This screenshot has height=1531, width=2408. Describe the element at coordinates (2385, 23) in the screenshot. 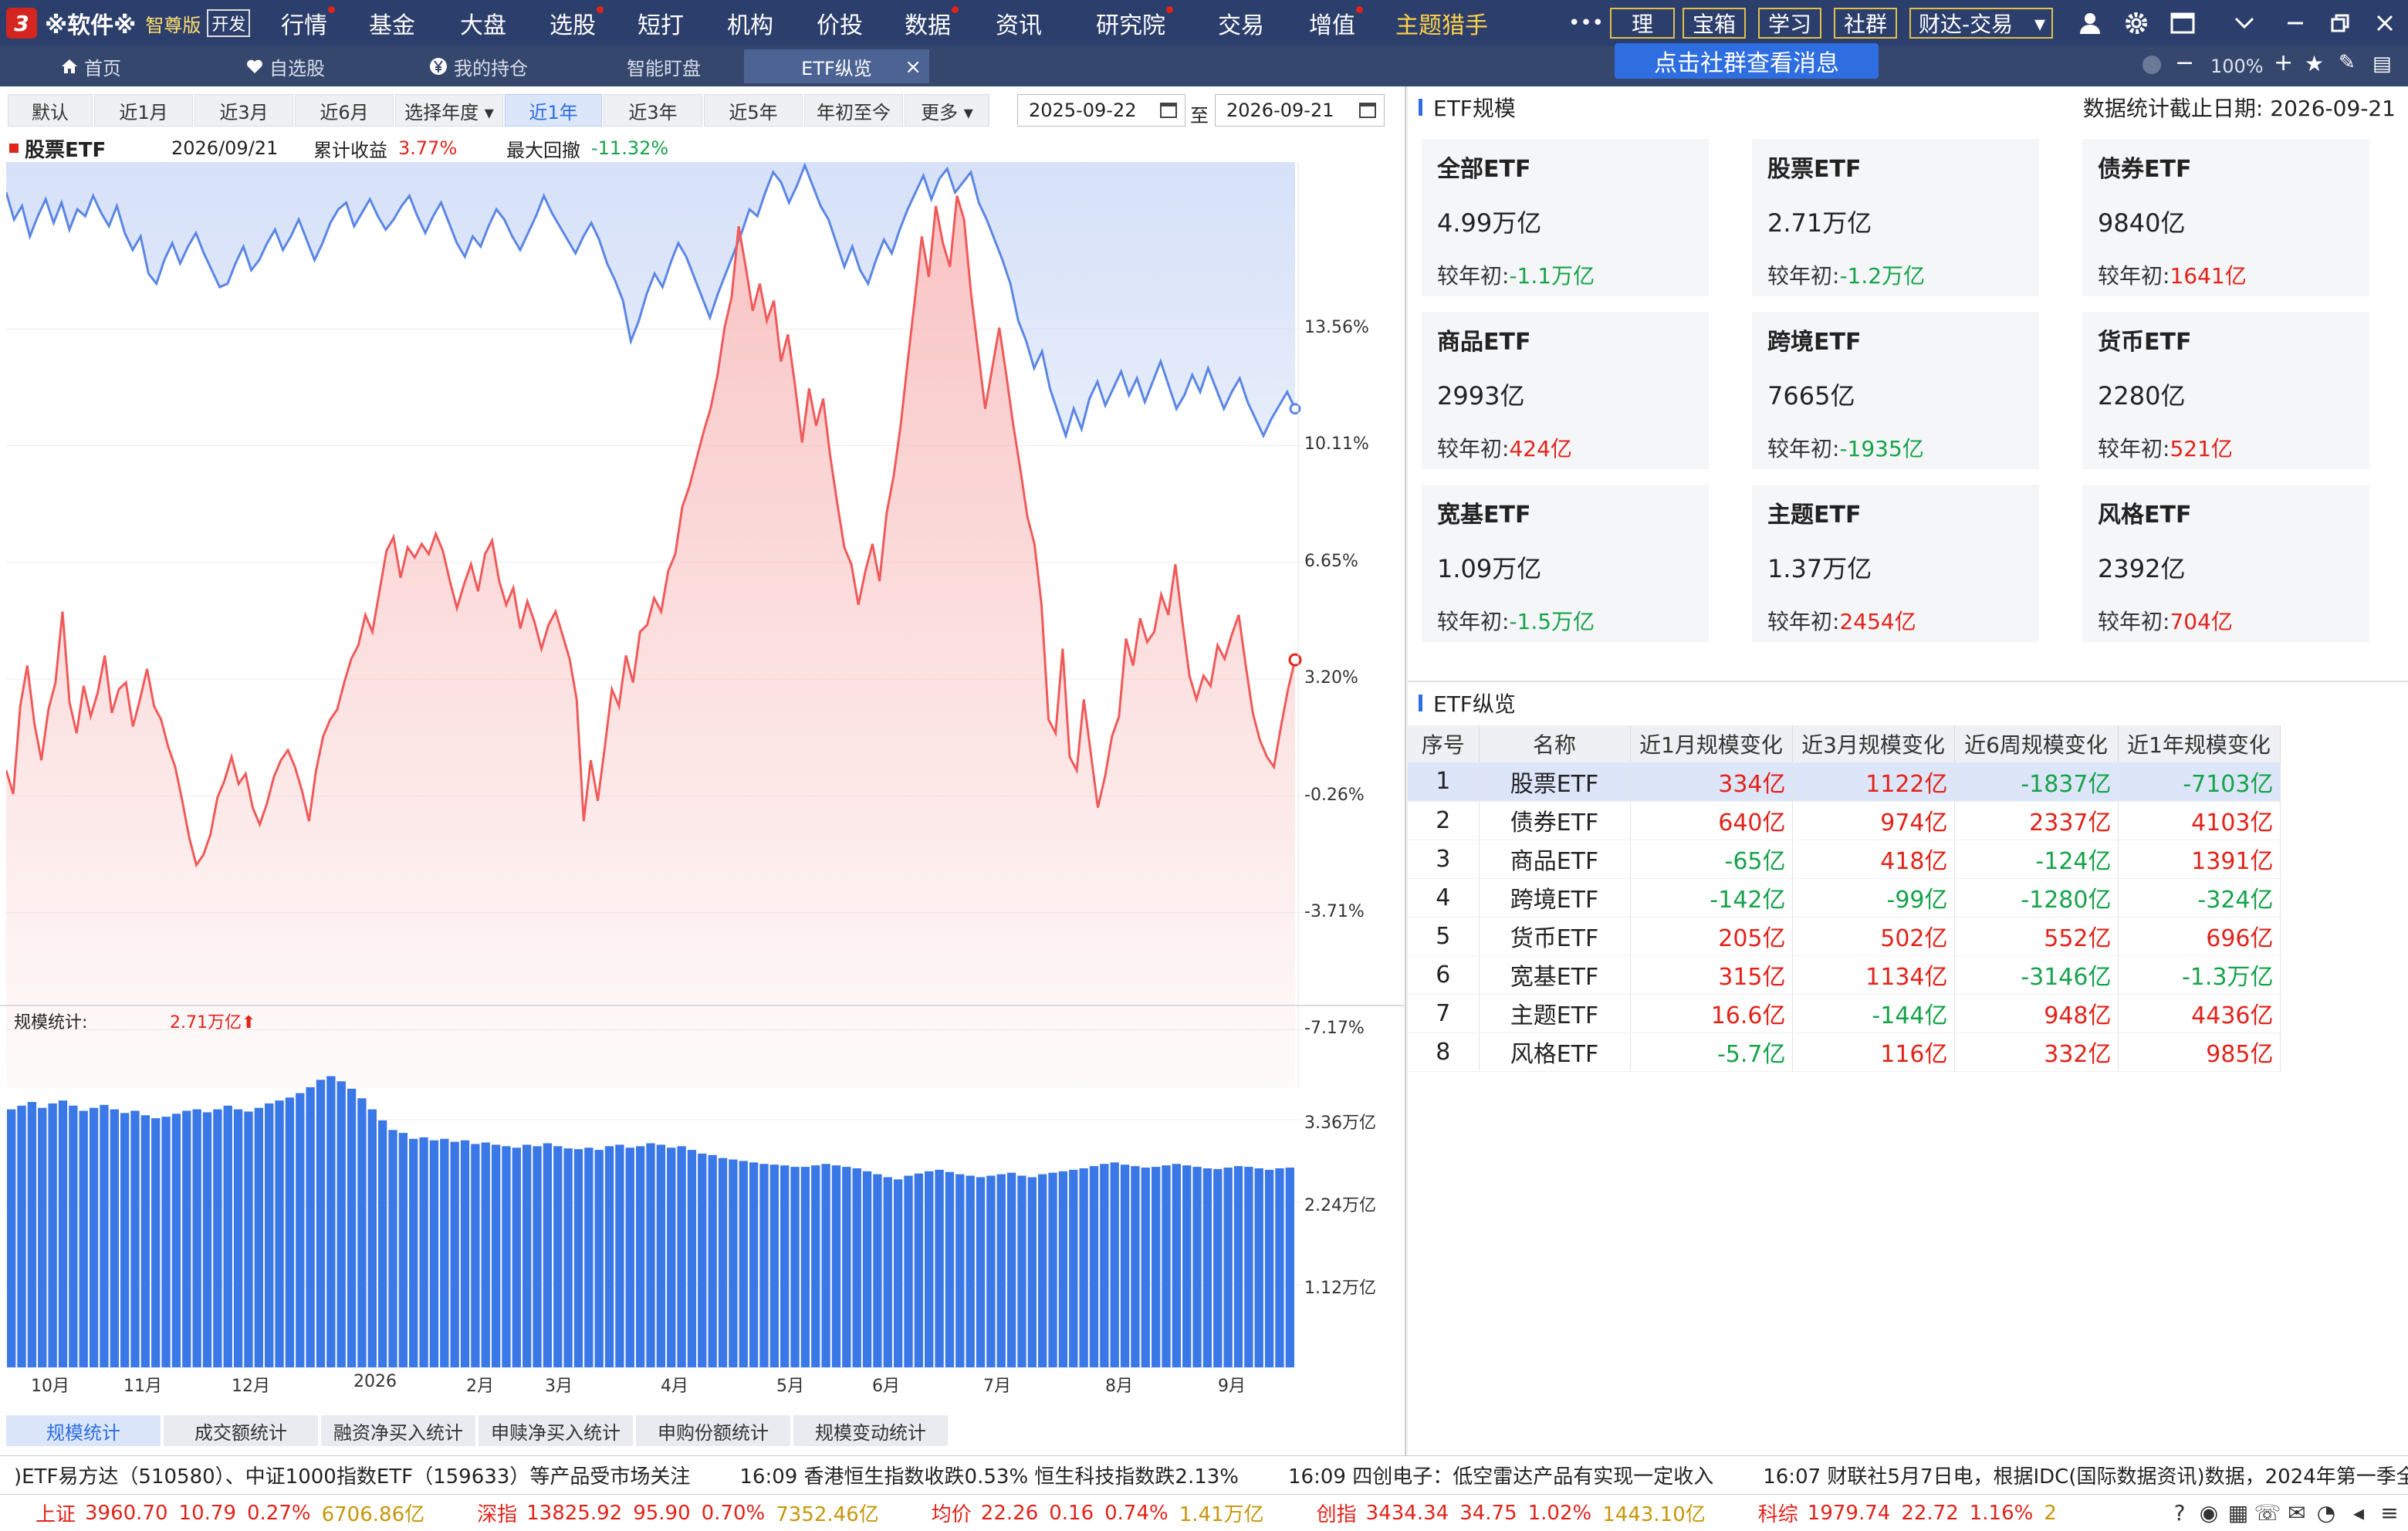

I see `close-icon` at that location.